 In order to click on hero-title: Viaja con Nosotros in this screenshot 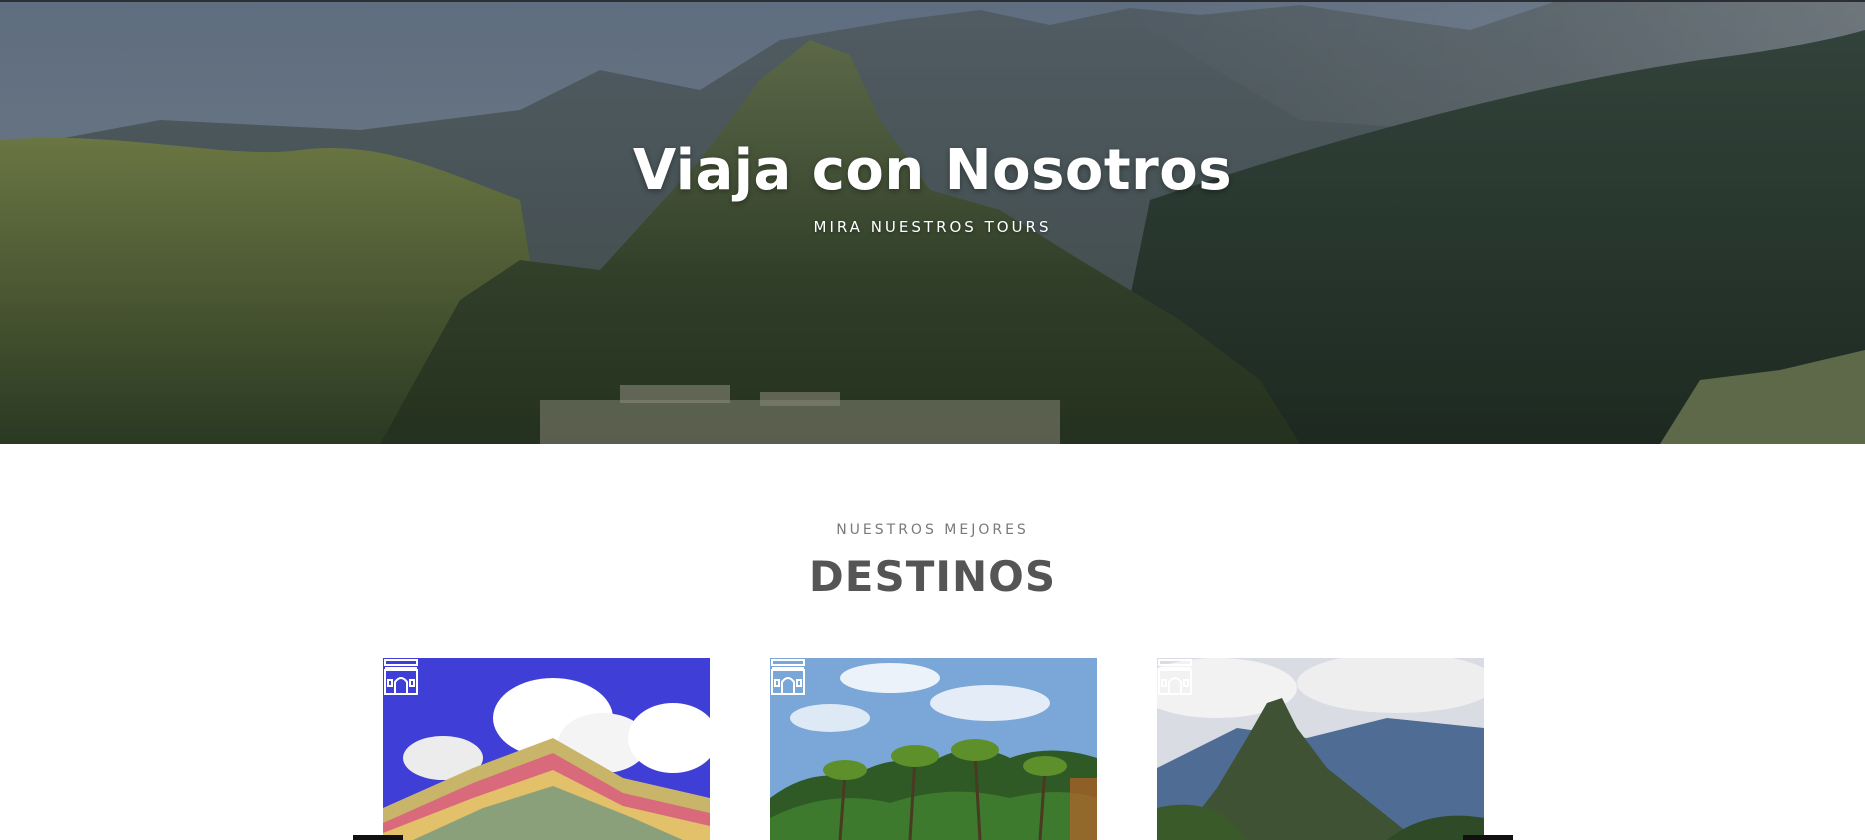, I will do `click(932, 170)`.